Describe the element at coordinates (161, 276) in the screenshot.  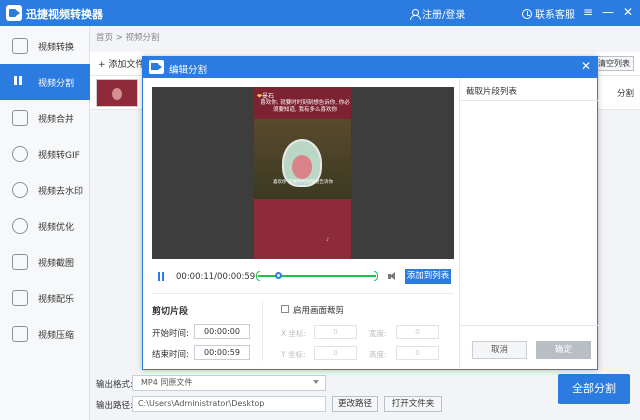
I see `pause-icon` at that location.